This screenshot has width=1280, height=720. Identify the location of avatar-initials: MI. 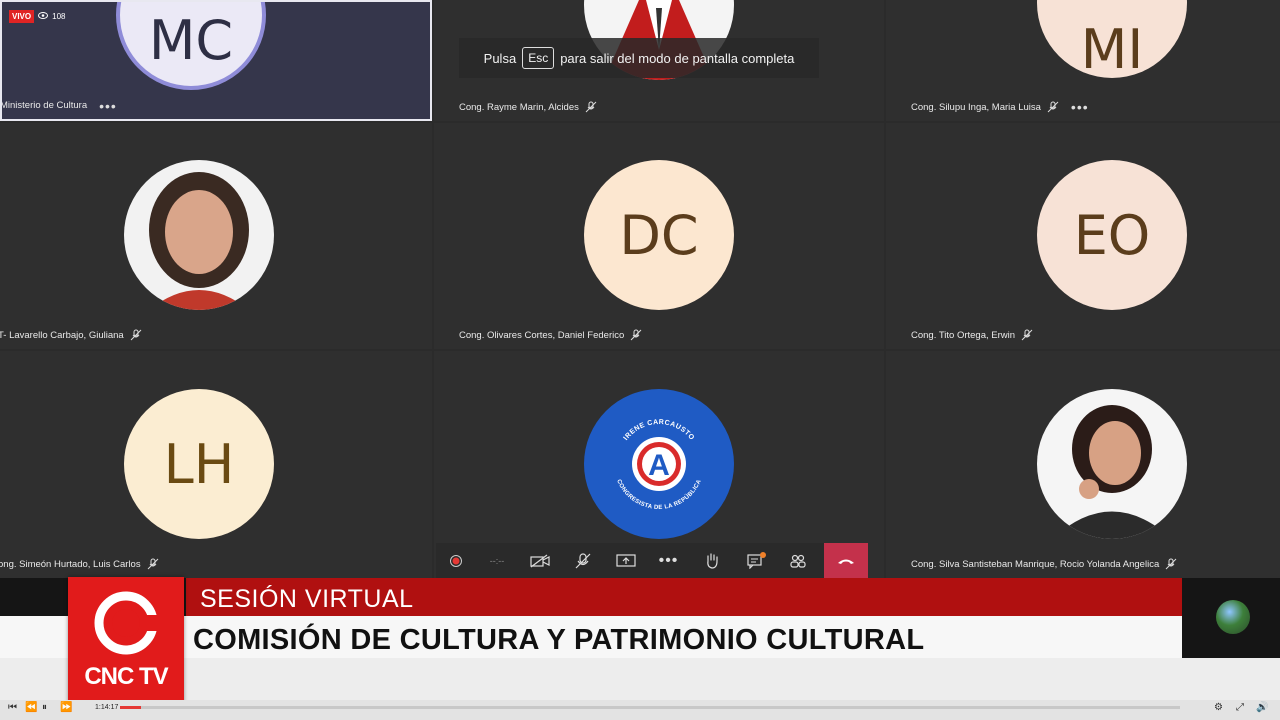
(1112, 49).